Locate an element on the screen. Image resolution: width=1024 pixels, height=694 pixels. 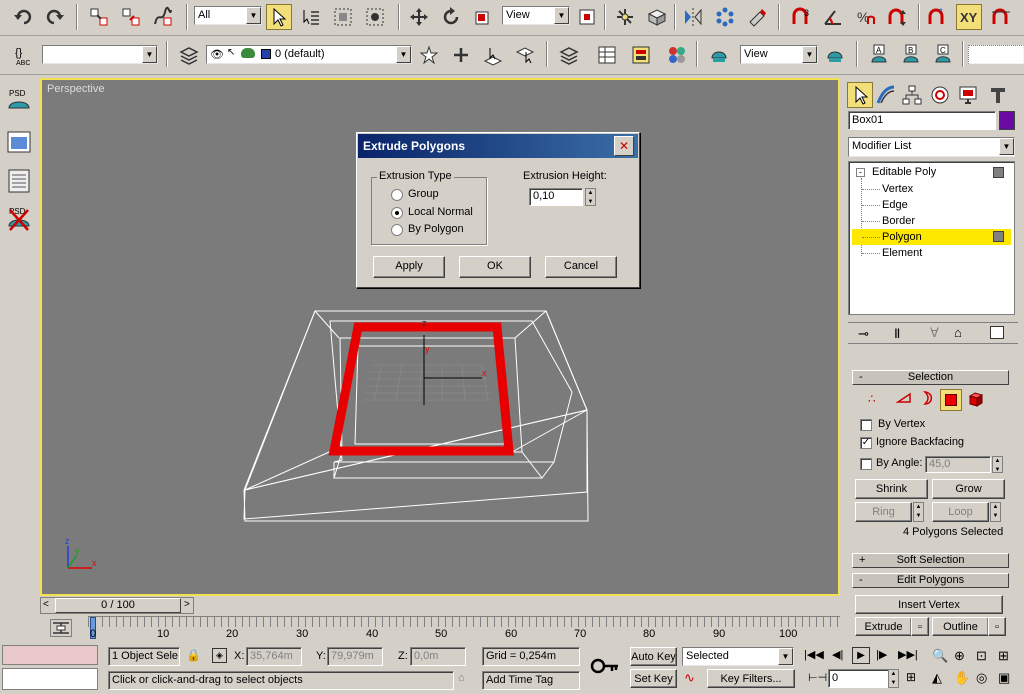
stack-item-border: Border is located at coordinates (931, 221).